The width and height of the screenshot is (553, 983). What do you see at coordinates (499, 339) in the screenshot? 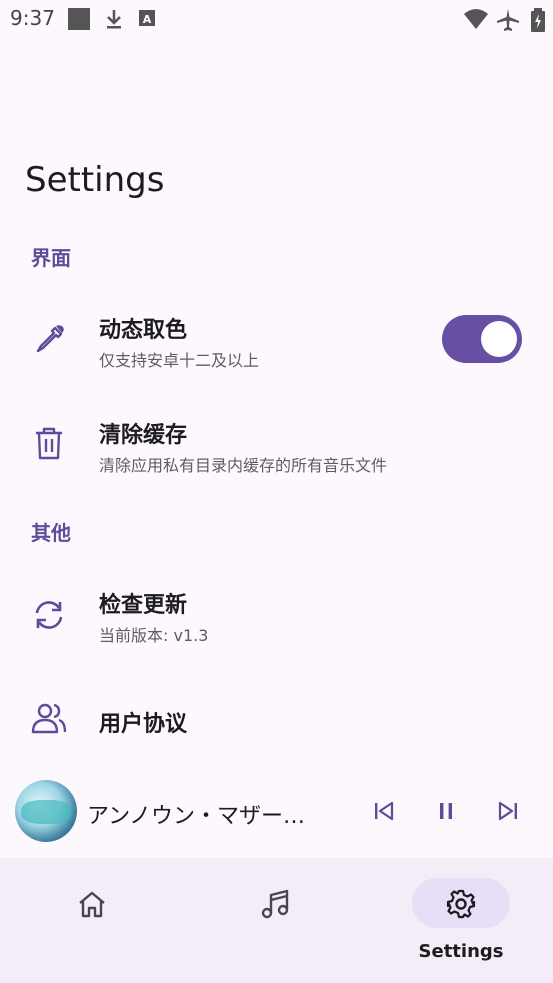
I see `toggle-knob` at bounding box center [499, 339].